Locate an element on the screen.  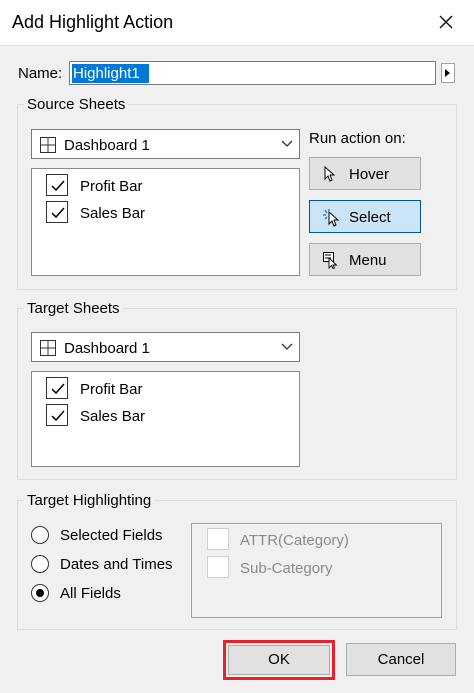
name-field is located at coordinates (252, 73).